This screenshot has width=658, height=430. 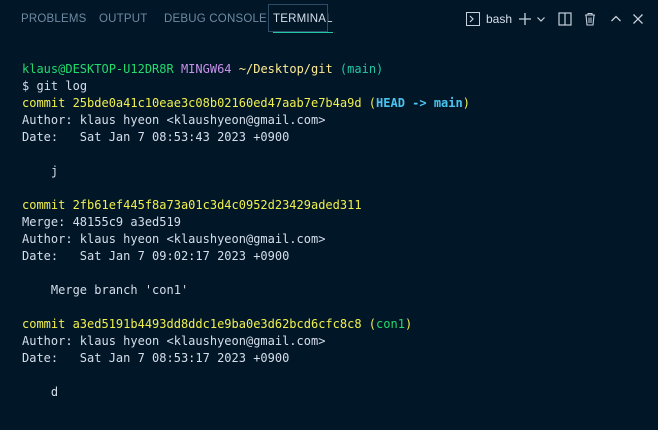 I want to click on chevron-up-icon, so click(x=616, y=19).